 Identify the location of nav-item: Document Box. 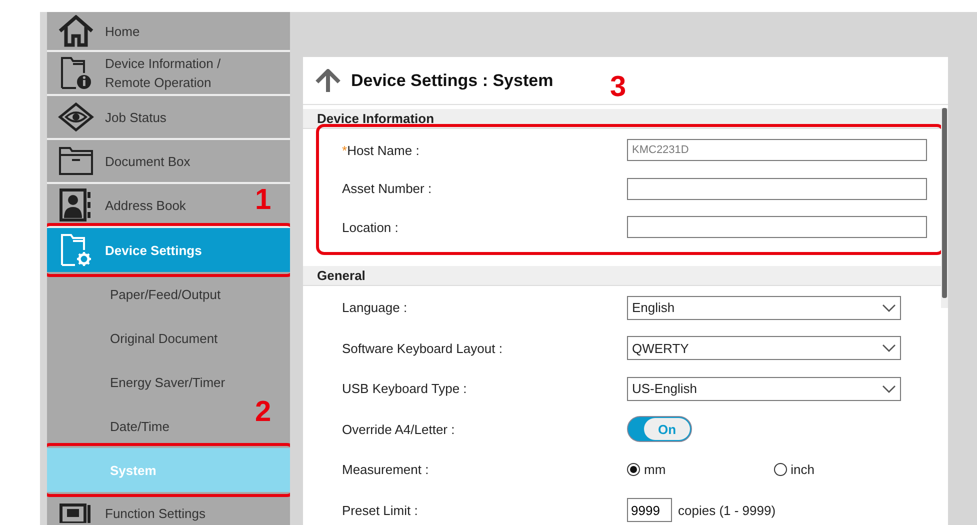
(168, 162).